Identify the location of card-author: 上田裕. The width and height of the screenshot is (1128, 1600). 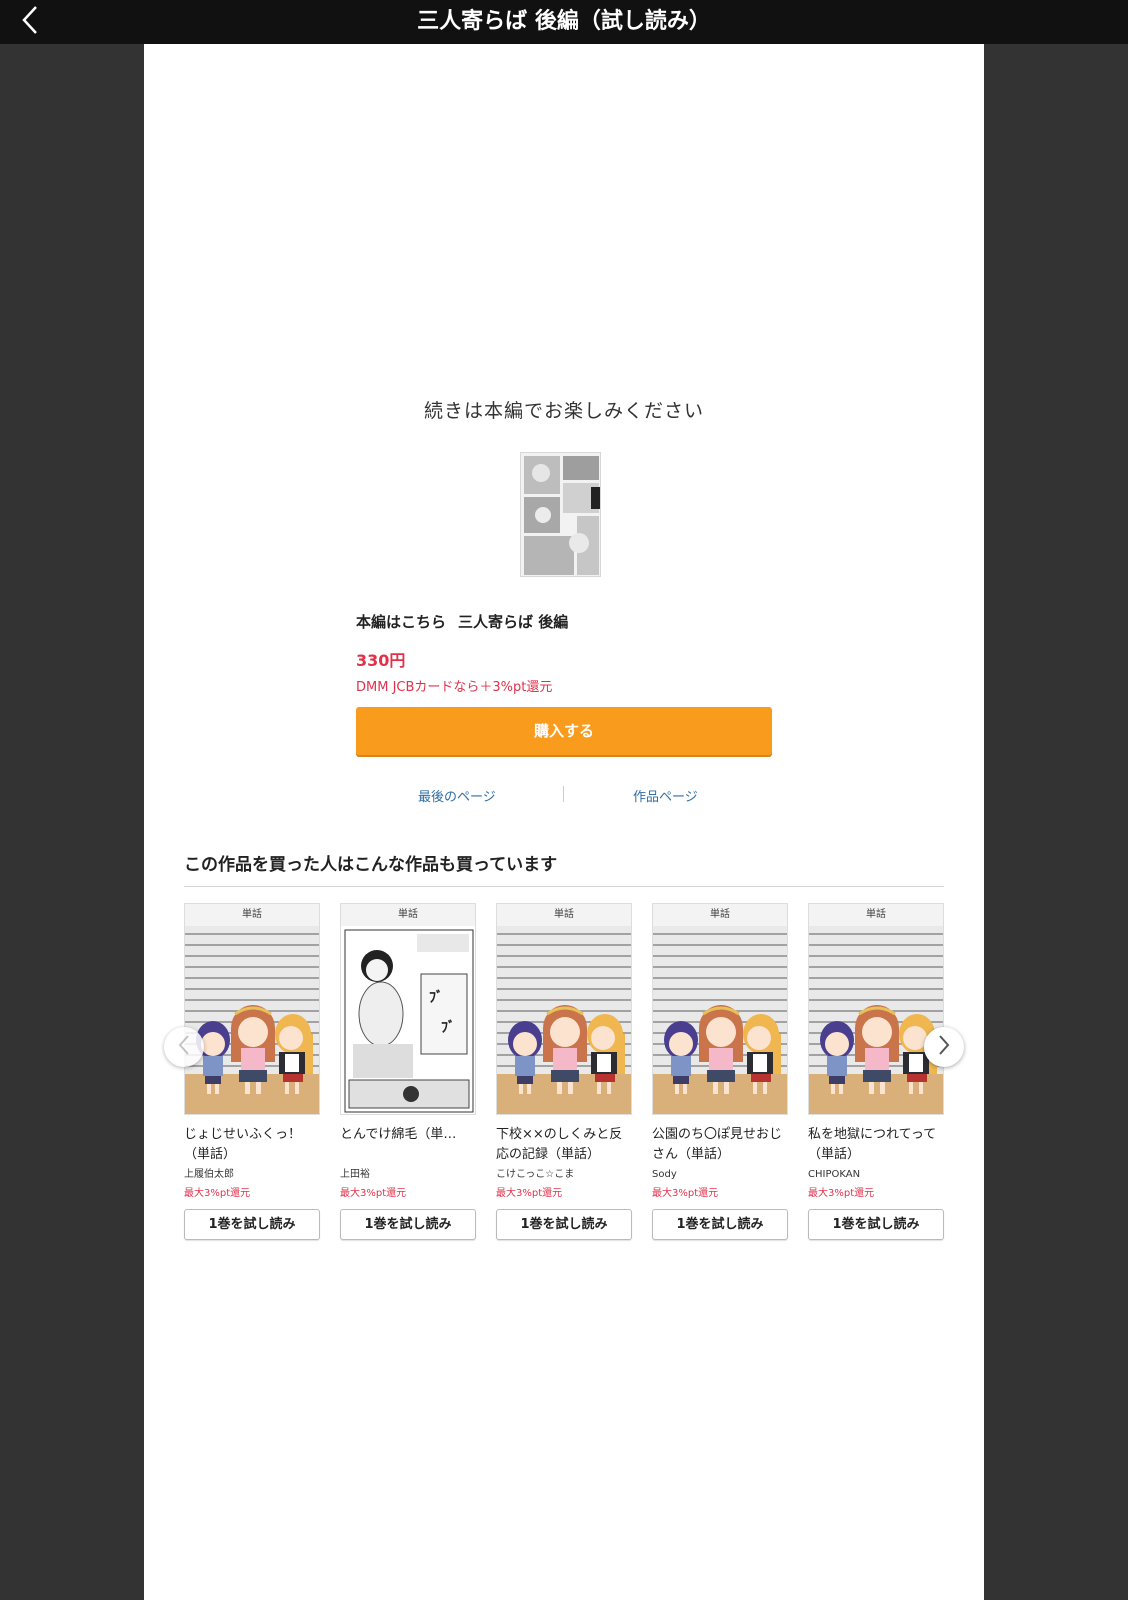
(355, 1174).